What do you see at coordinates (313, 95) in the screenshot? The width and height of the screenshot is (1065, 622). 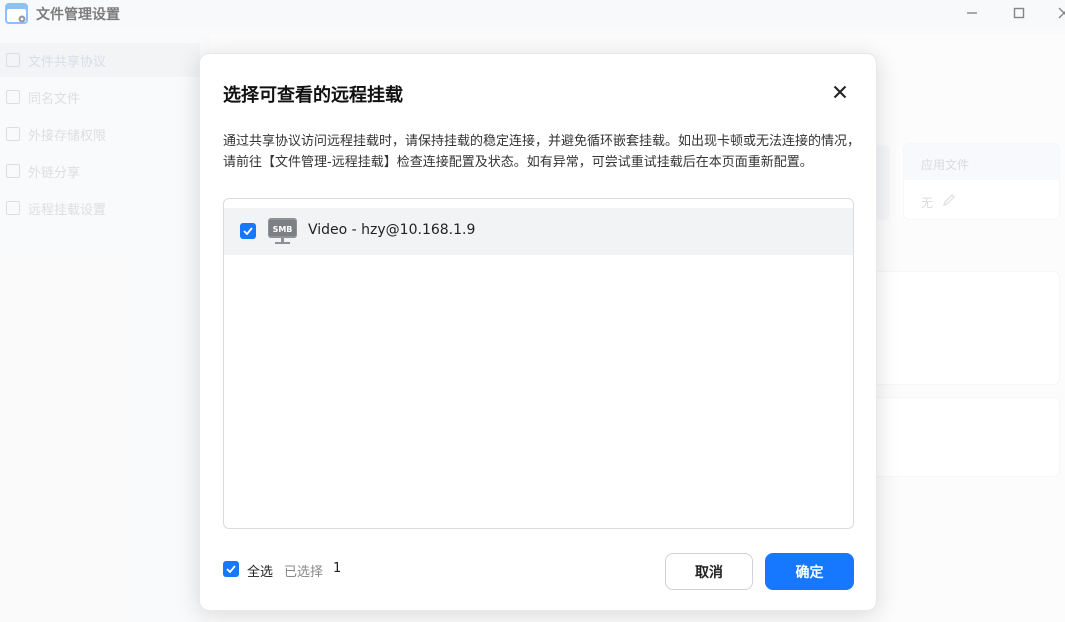 I see `dialog-title: 选择可查看的远程挂载` at bounding box center [313, 95].